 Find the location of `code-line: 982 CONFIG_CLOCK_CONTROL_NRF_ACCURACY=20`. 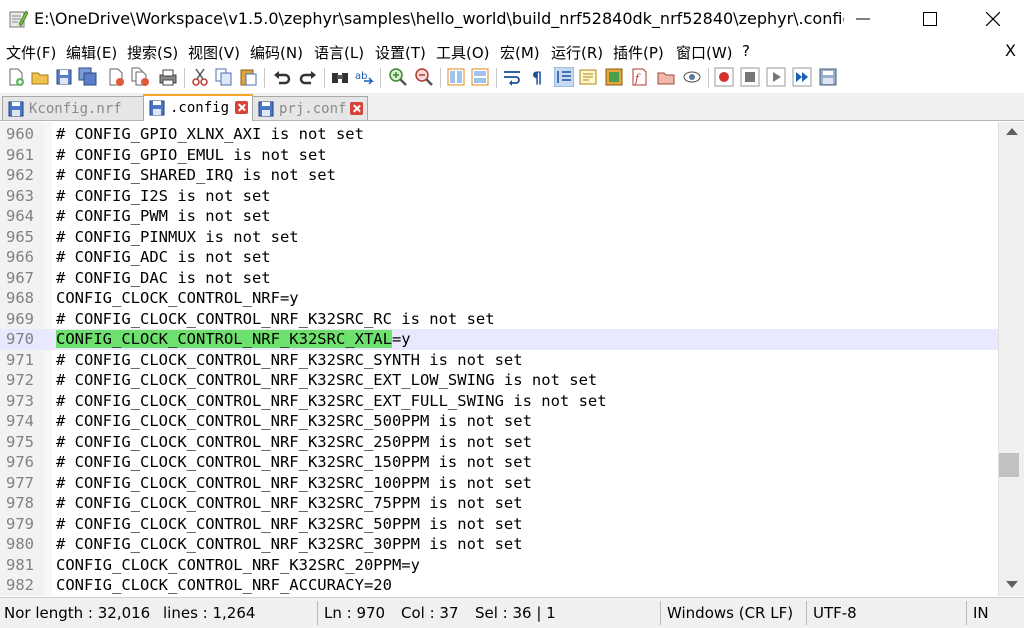

code-line: 982 CONFIG_CLOCK_CONTROL_NRF_ACCURACY=20 is located at coordinates (499, 585).